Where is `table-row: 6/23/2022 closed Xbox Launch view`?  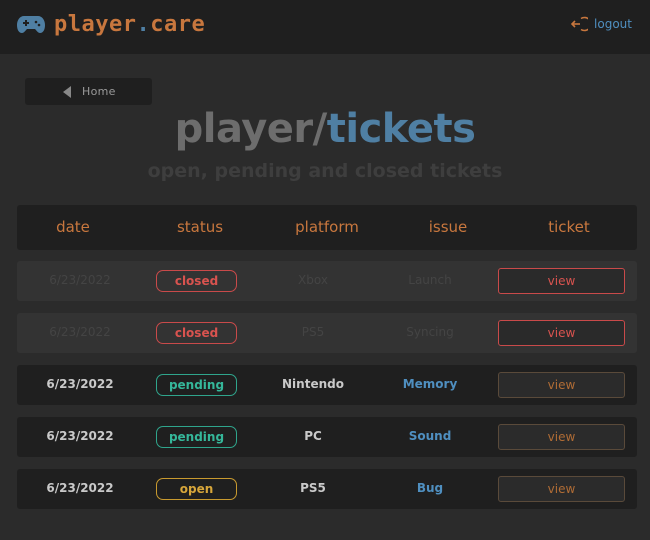
table-row: 6/23/2022 closed Xbox Launch view is located at coordinates (327, 281).